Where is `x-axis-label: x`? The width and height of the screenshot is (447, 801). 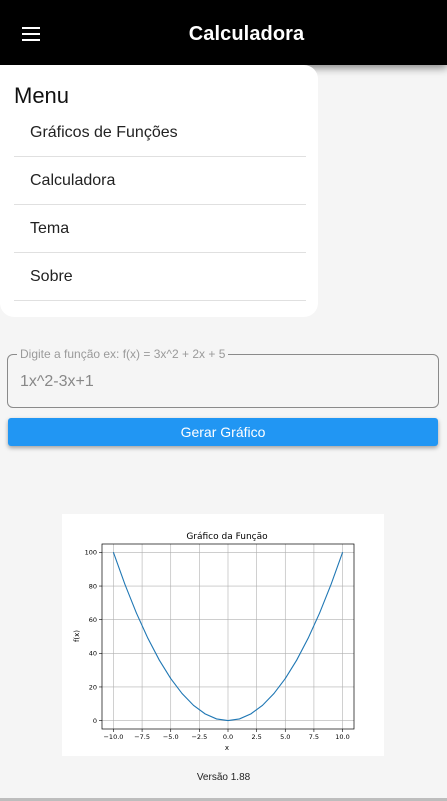
x-axis-label: x is located at coordinates (227, 748).